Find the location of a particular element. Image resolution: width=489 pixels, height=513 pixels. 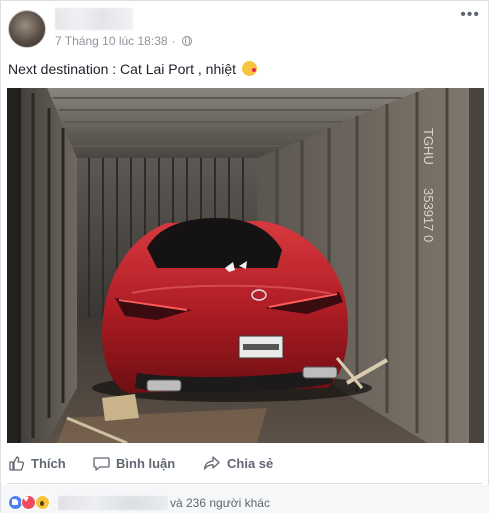

love-reaction-icon is located at coordinates (28, 502).